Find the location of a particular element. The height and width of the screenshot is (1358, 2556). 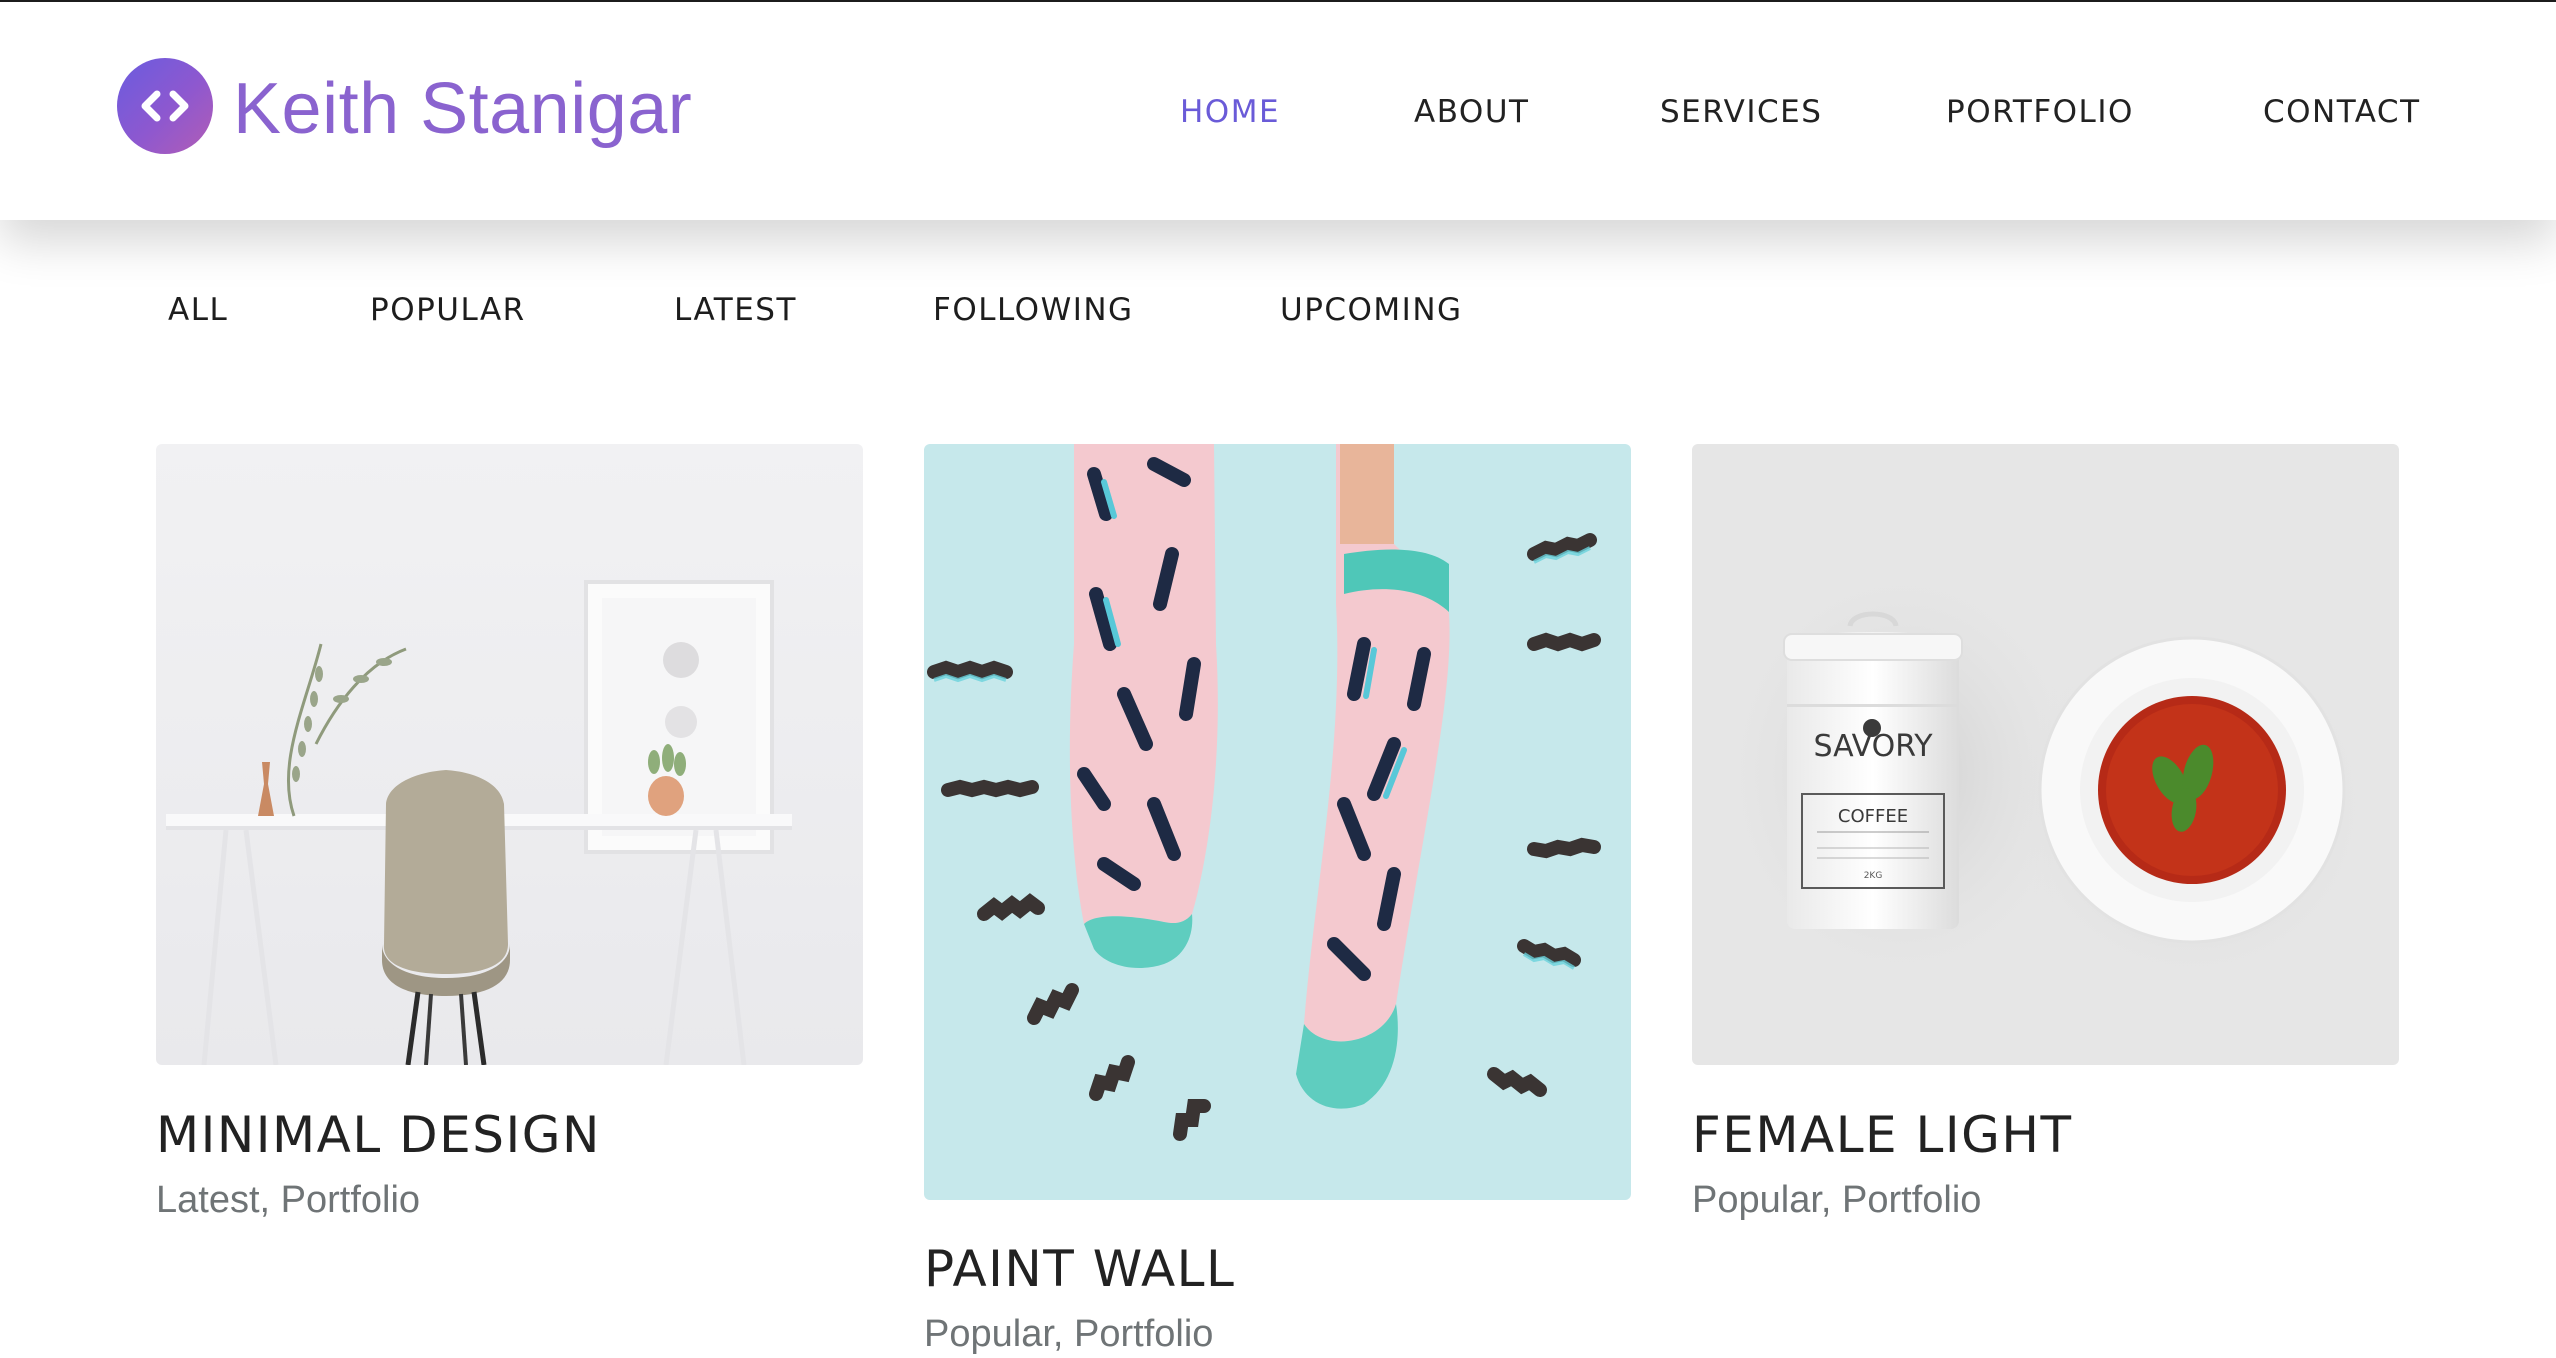

logo is located at coordinates (165, 106).